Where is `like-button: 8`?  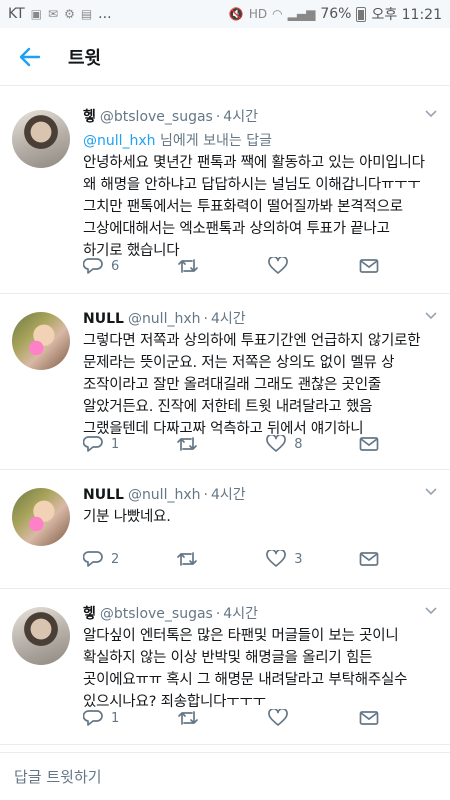
like-button: 8 is located at coordinates (284, 444).